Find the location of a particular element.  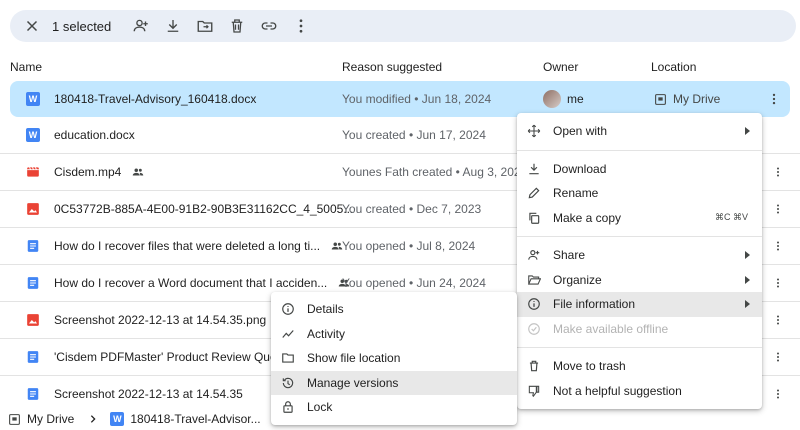

menu-item-manage-versions: Manage versions is located at coordinates (394, 382).